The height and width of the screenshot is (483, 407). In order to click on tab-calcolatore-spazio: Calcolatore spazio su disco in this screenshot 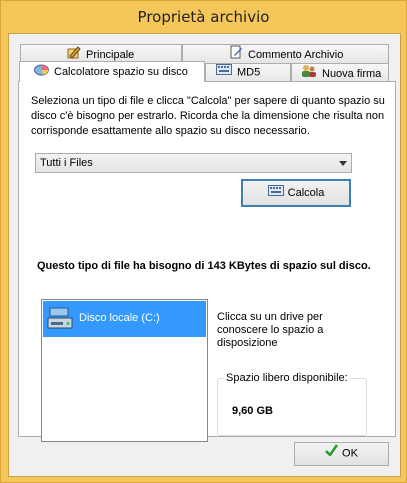, I will do `click(112, 71)`.